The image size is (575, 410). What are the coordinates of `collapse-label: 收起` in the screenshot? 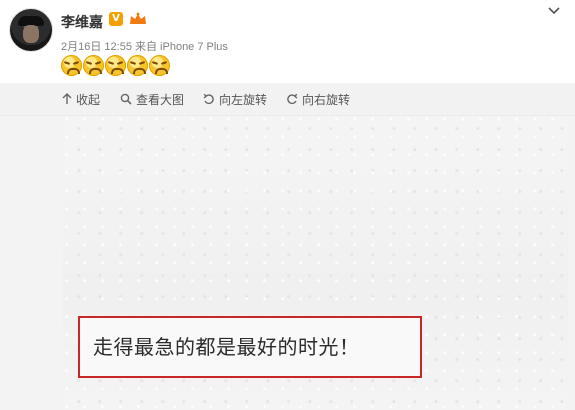 It's located at (88, 99).